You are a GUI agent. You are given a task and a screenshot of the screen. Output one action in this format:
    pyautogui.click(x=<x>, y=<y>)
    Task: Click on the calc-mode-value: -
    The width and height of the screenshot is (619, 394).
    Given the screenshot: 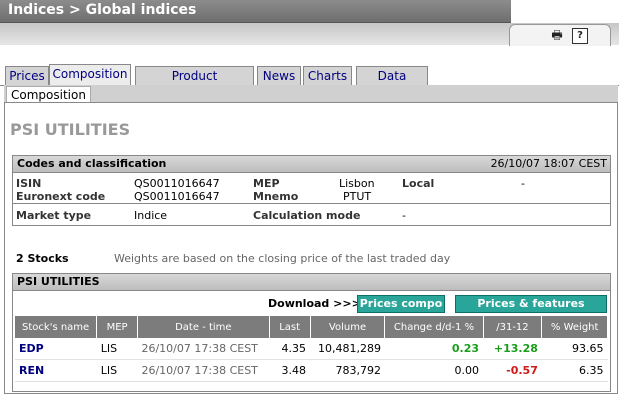 What is the action you would take?
    pyautogui.click(x=404, y=215)
    